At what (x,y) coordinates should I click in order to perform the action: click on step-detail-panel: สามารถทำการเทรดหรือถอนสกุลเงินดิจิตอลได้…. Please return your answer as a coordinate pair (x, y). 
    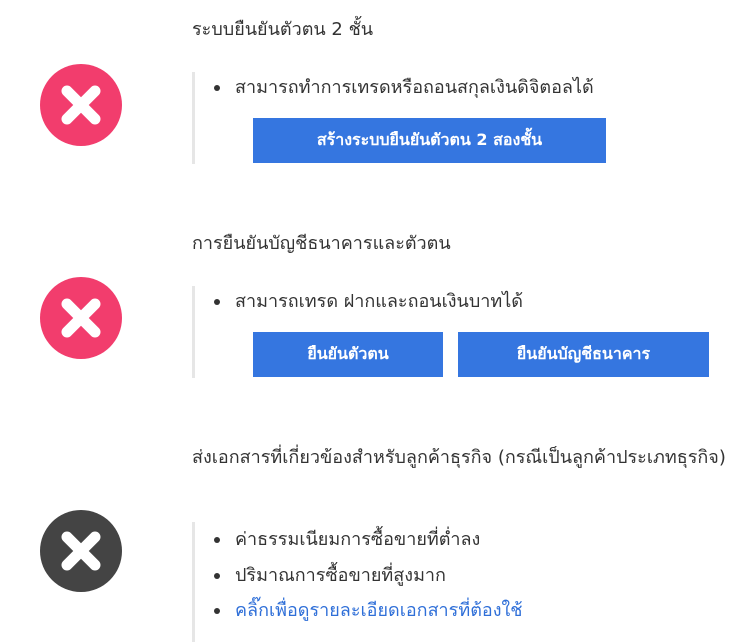
    Looking at the image, I should click on (399, 118).